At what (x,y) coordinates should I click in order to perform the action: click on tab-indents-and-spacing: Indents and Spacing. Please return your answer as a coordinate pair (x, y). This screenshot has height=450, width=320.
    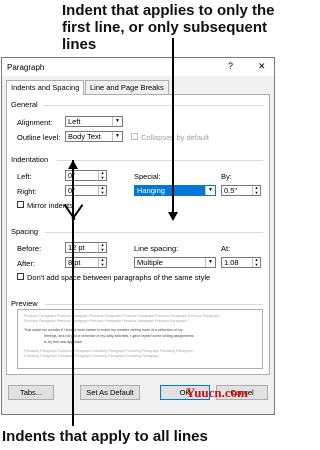
    Looking at the image, I should click on (45, 87).